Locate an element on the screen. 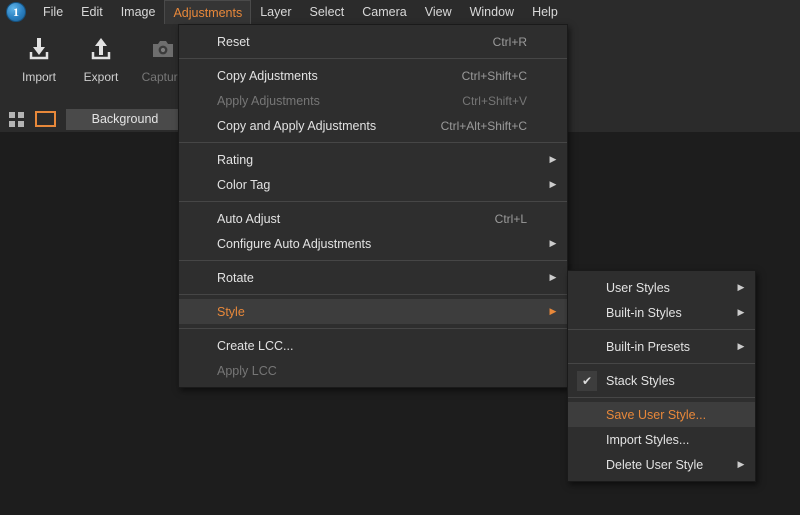 This screenshot has height=515, width=800. menu-item-style: Style ▶ is located at coordinates (373, 311).